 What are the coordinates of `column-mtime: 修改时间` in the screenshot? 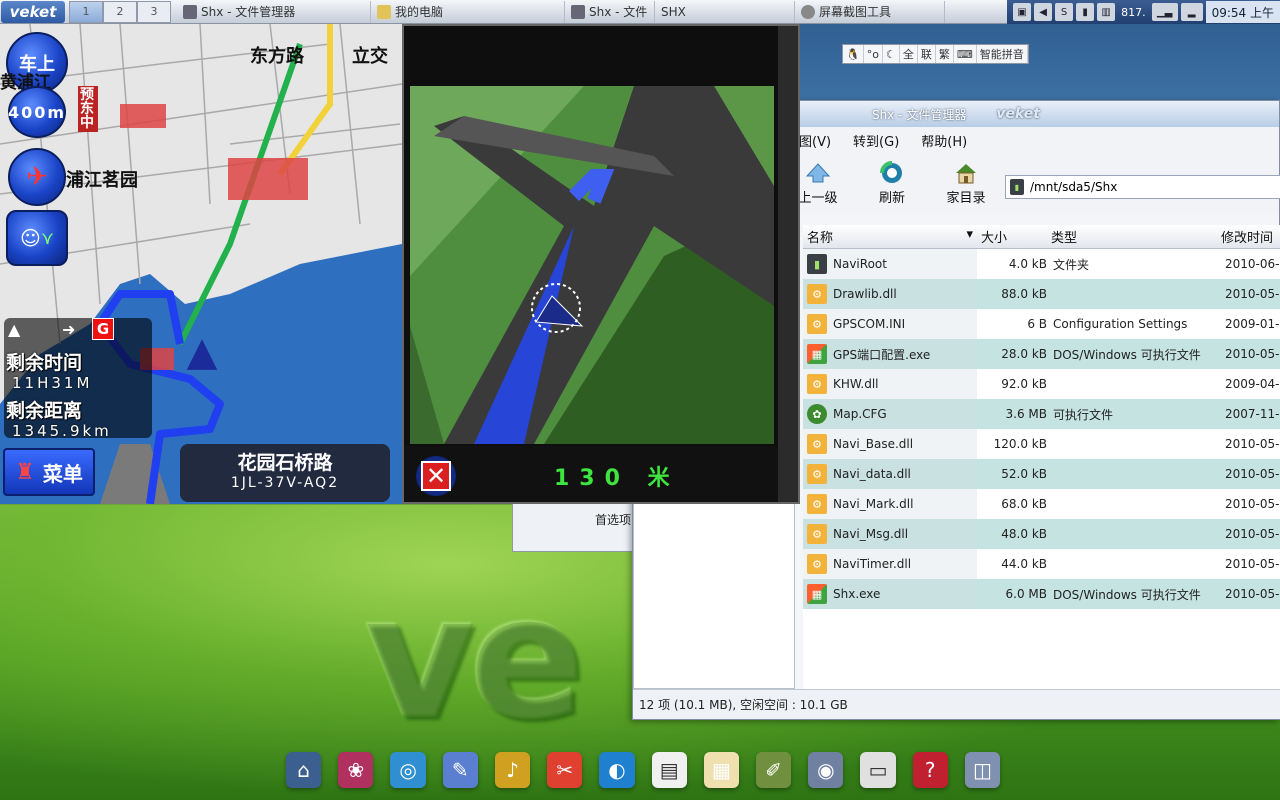 It's located at (1248, 236).